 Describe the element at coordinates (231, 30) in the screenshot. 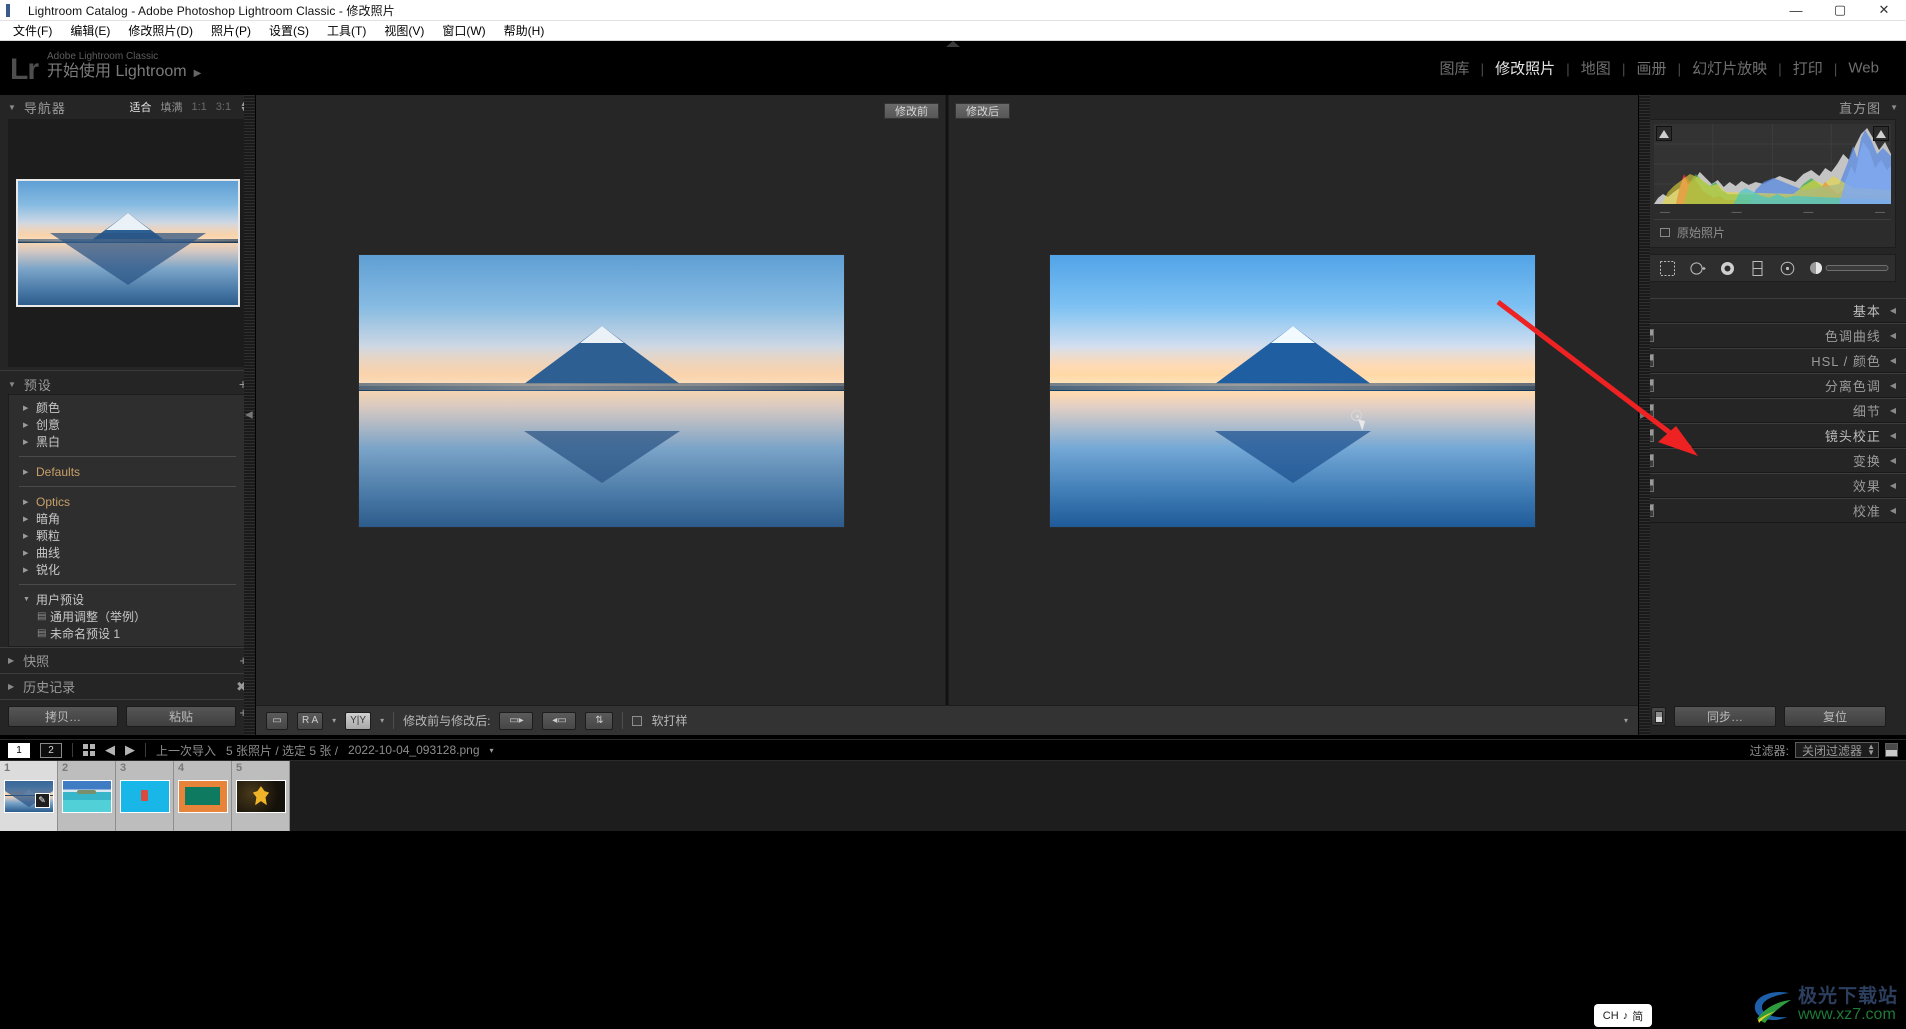

I see `menu-item-photo: 照片(P)` at that location.